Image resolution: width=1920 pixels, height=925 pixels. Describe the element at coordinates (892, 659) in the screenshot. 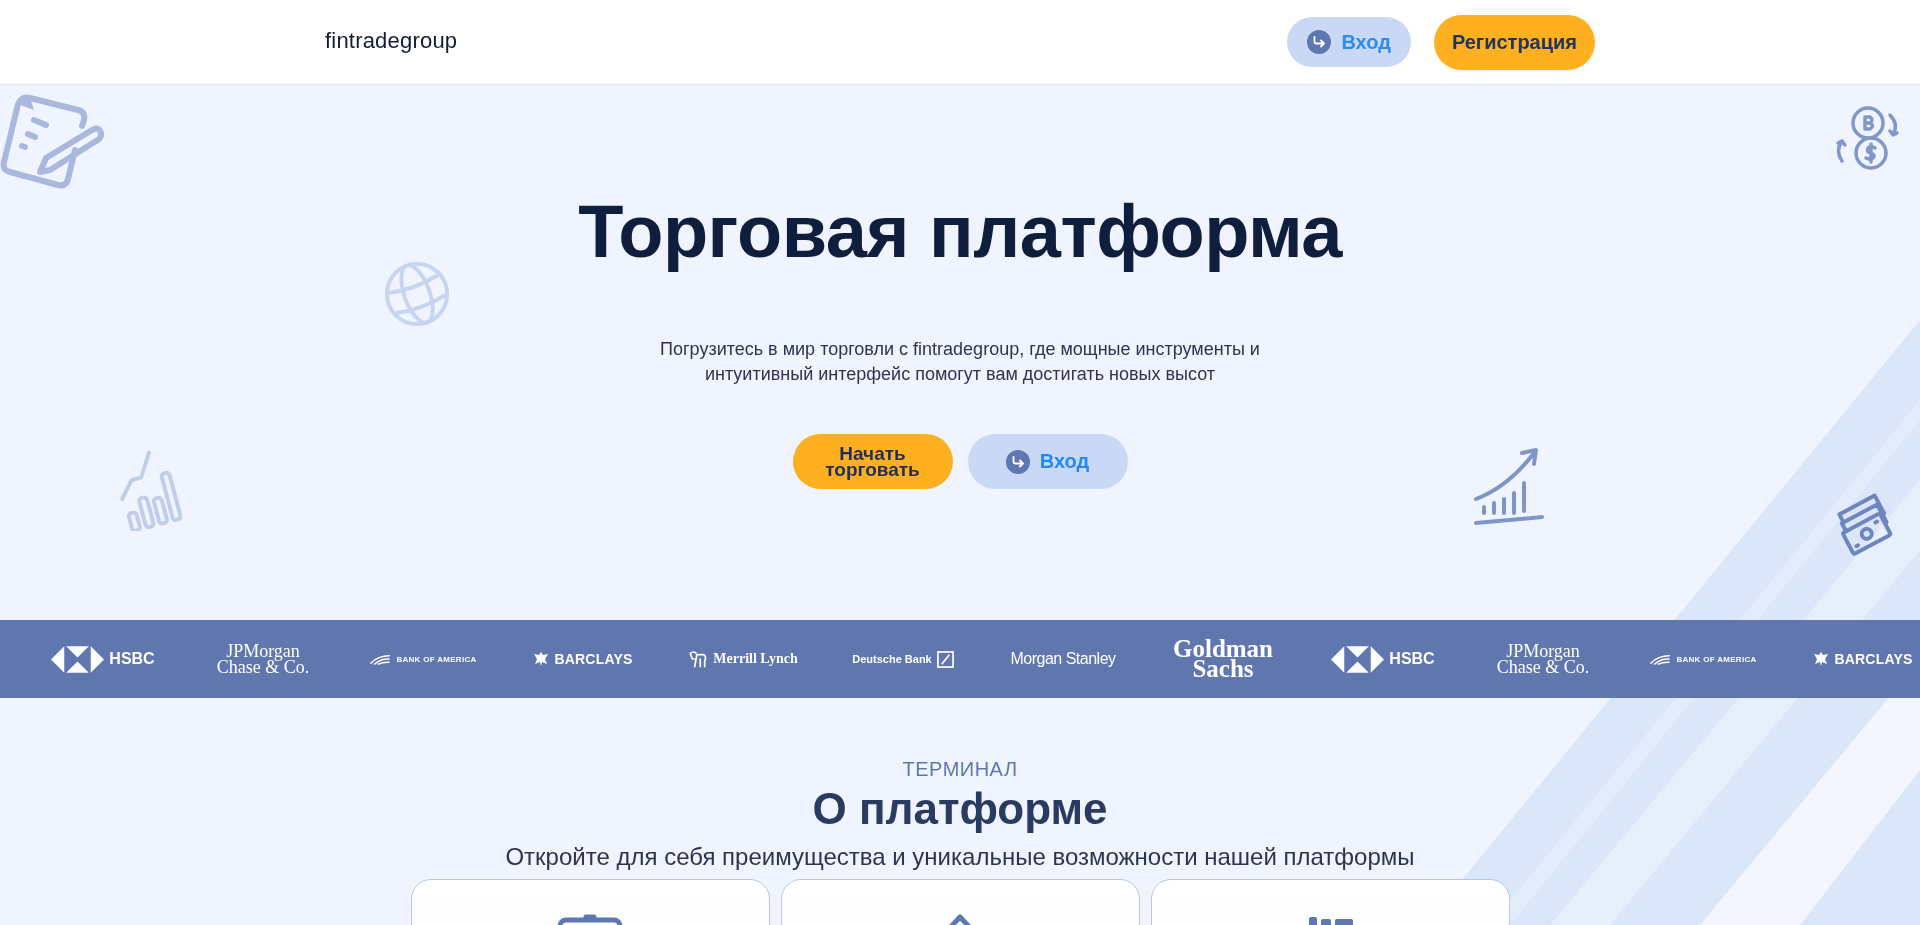

I see `partner-name: Deutsche Bank` at that location.